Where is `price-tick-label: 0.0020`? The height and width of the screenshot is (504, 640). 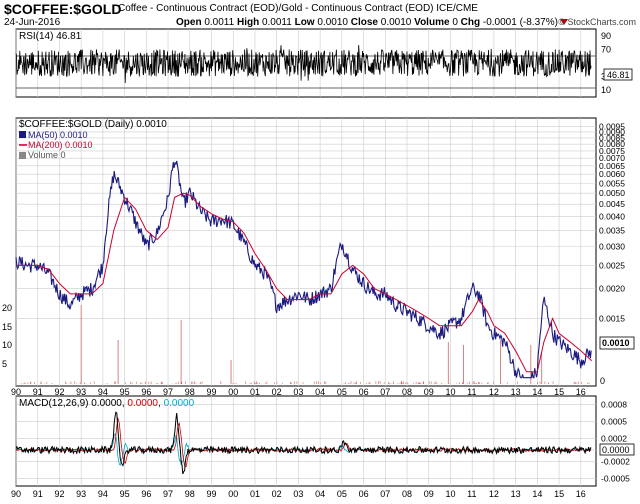
price-tick-label: 0.0020 is located at coordinates (612, 289).